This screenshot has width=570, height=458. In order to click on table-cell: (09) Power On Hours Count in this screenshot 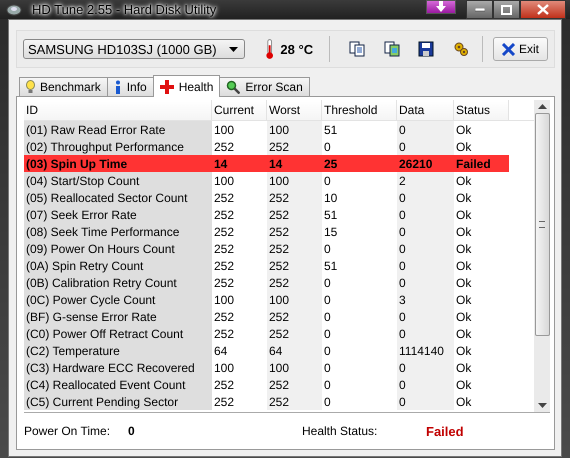, I will do `click(118, 248)`.